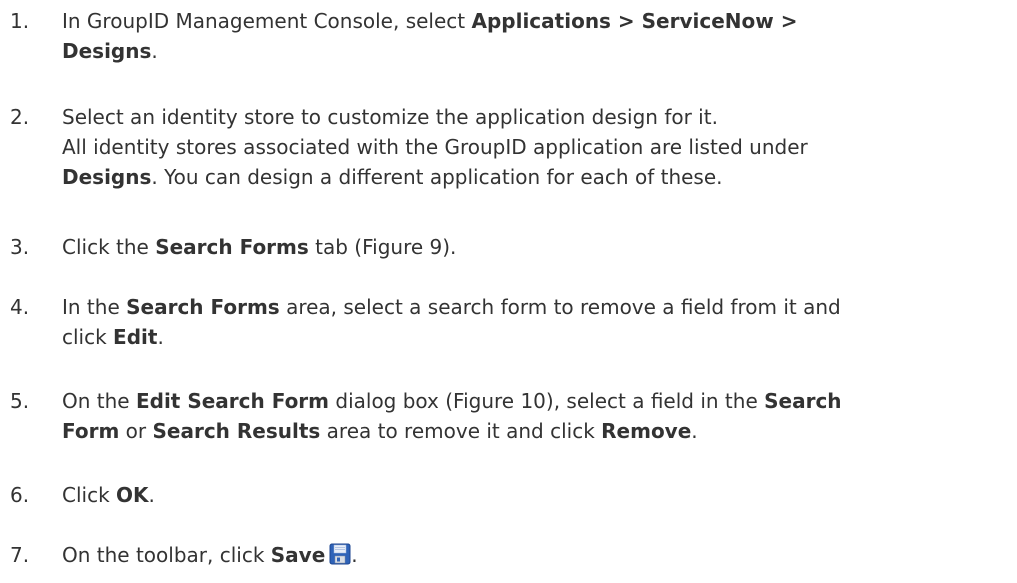 Image resolution: width=1017 pixels, height=583 pixels. I want to click on search-forms-area-label: Search Forms, so click(203, 307).